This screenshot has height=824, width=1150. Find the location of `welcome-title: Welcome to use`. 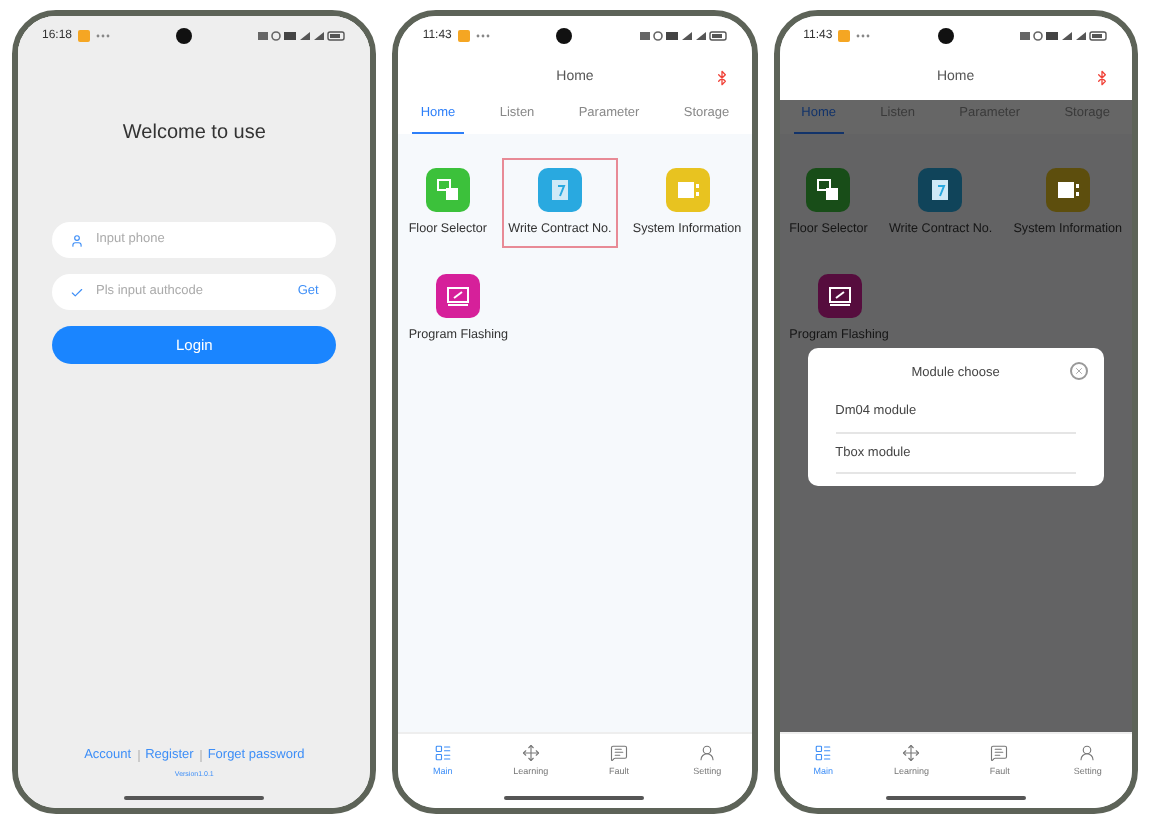

welcome-title: Welcome to use is located at coordinates (194, 134).